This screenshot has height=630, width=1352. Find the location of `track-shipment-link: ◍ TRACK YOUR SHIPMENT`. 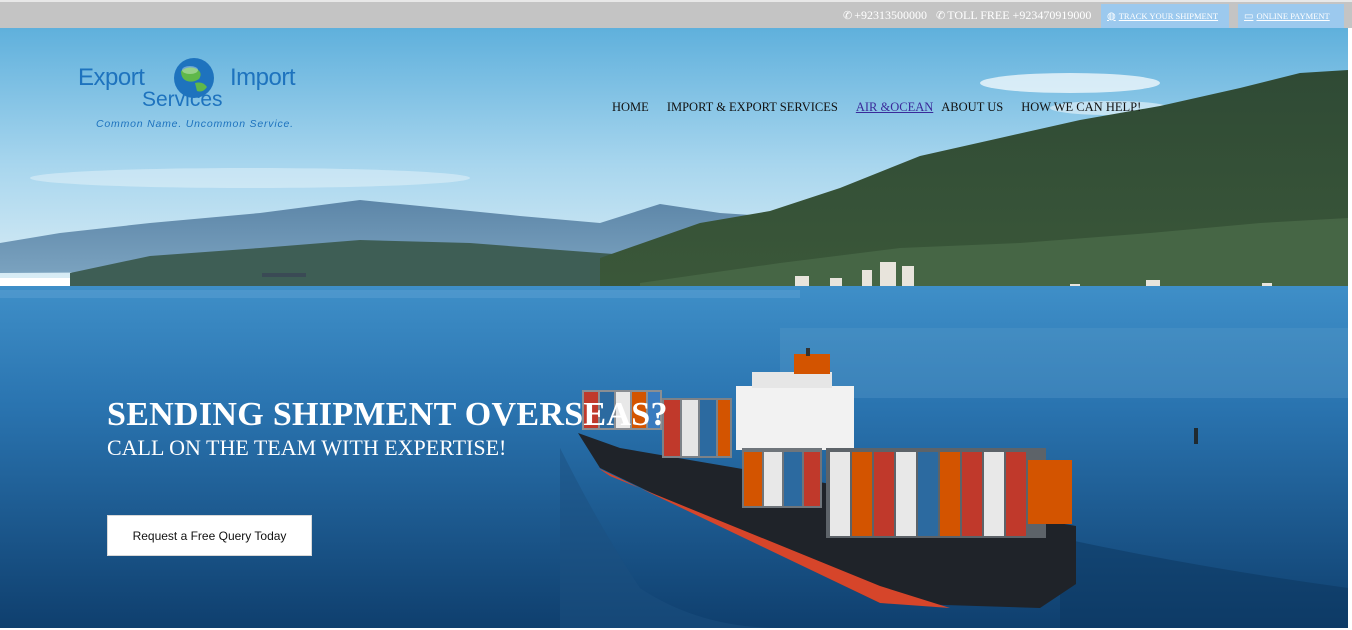

track-shipment-link: ◍ TRACK YOUR SHIPMENT is located at coordinates (1165, 16).